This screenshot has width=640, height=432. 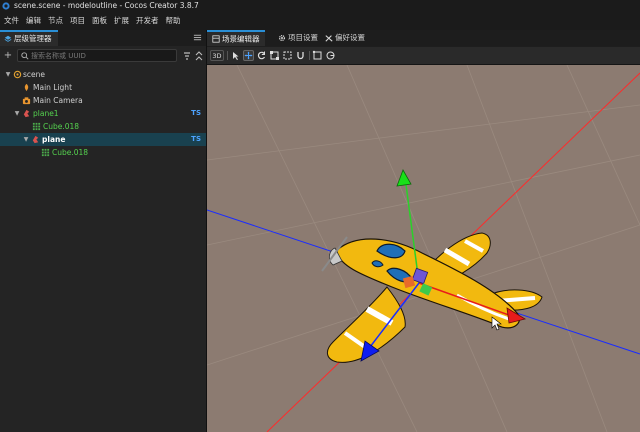 What do you see at coordinates (103, 126) in the screenshot?
I see `tree-node-cube018-a: Cube.018` at bounding box center [103, 126].